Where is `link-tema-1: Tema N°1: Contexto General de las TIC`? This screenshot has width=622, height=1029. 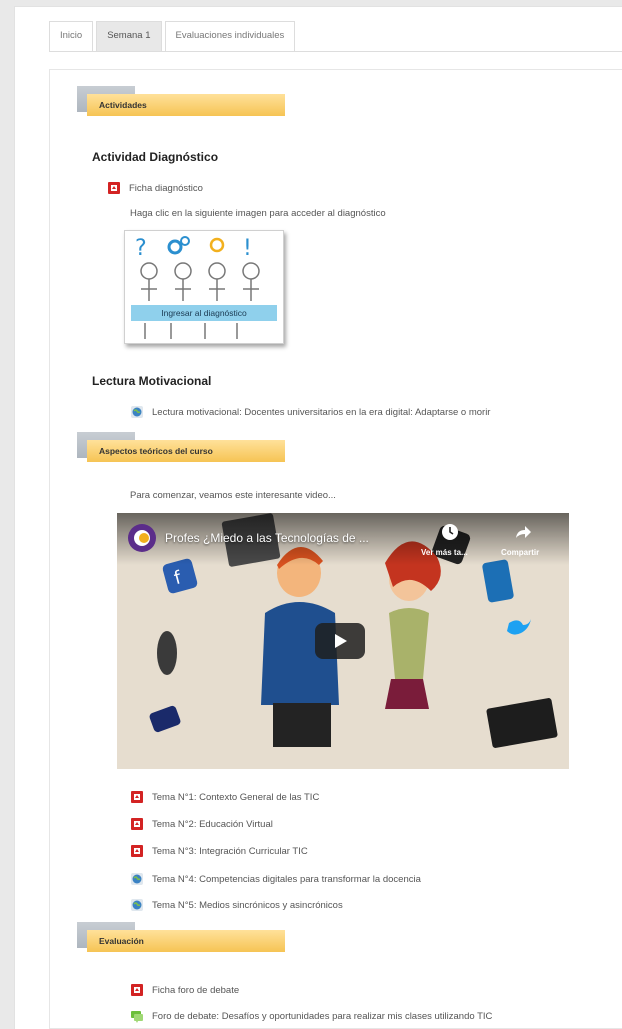 link-tema-1: Tema N°1: Contexto General de las TIC is located at coordinates (224, 797).